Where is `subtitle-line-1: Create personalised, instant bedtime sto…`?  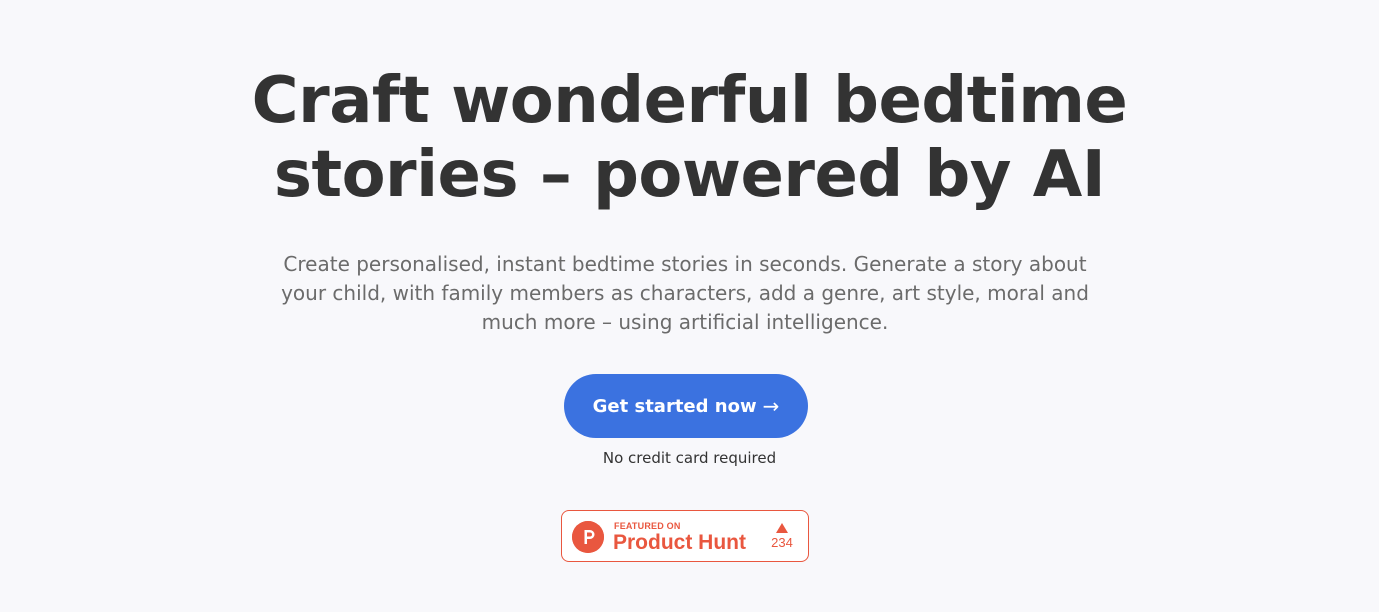 subtitle-line-1: Create personalised, instant bedtime sto… is located at coordinates (685, 264).